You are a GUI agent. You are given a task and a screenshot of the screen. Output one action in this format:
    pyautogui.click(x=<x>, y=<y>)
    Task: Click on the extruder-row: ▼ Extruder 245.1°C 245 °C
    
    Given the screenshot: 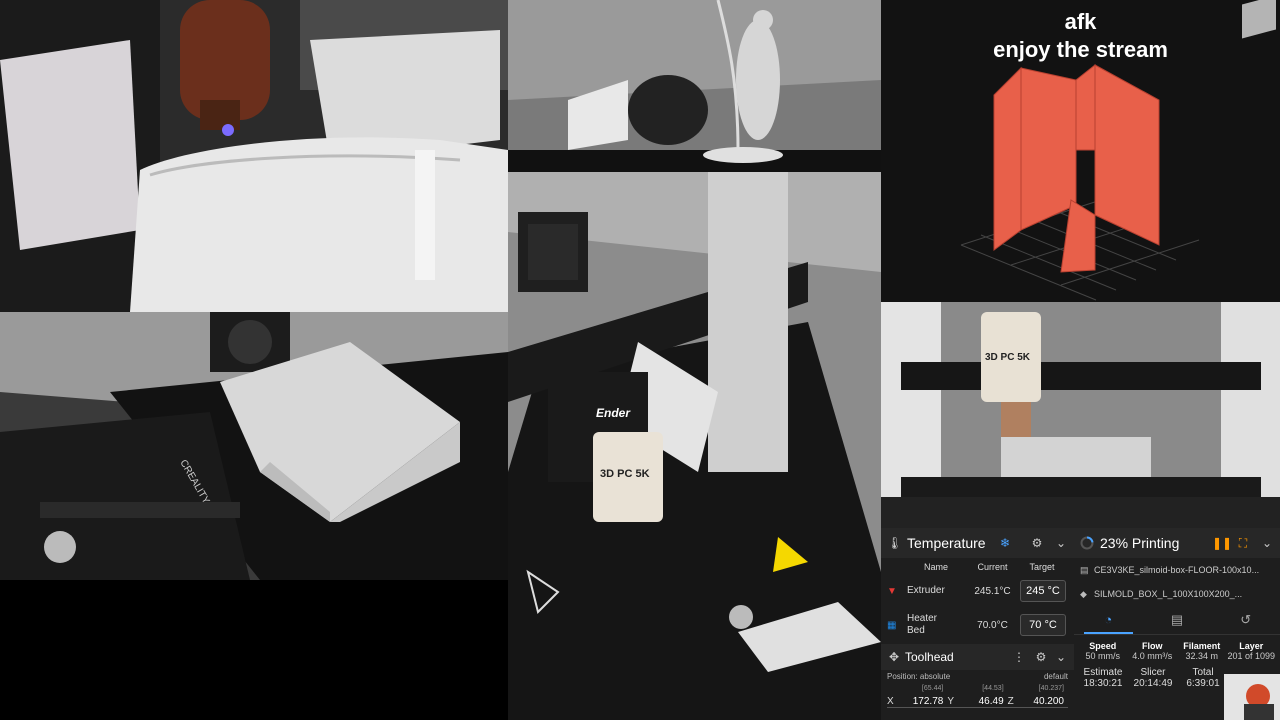 What is the action you would take?
    pyautogui.click(x=977, y=591)
    